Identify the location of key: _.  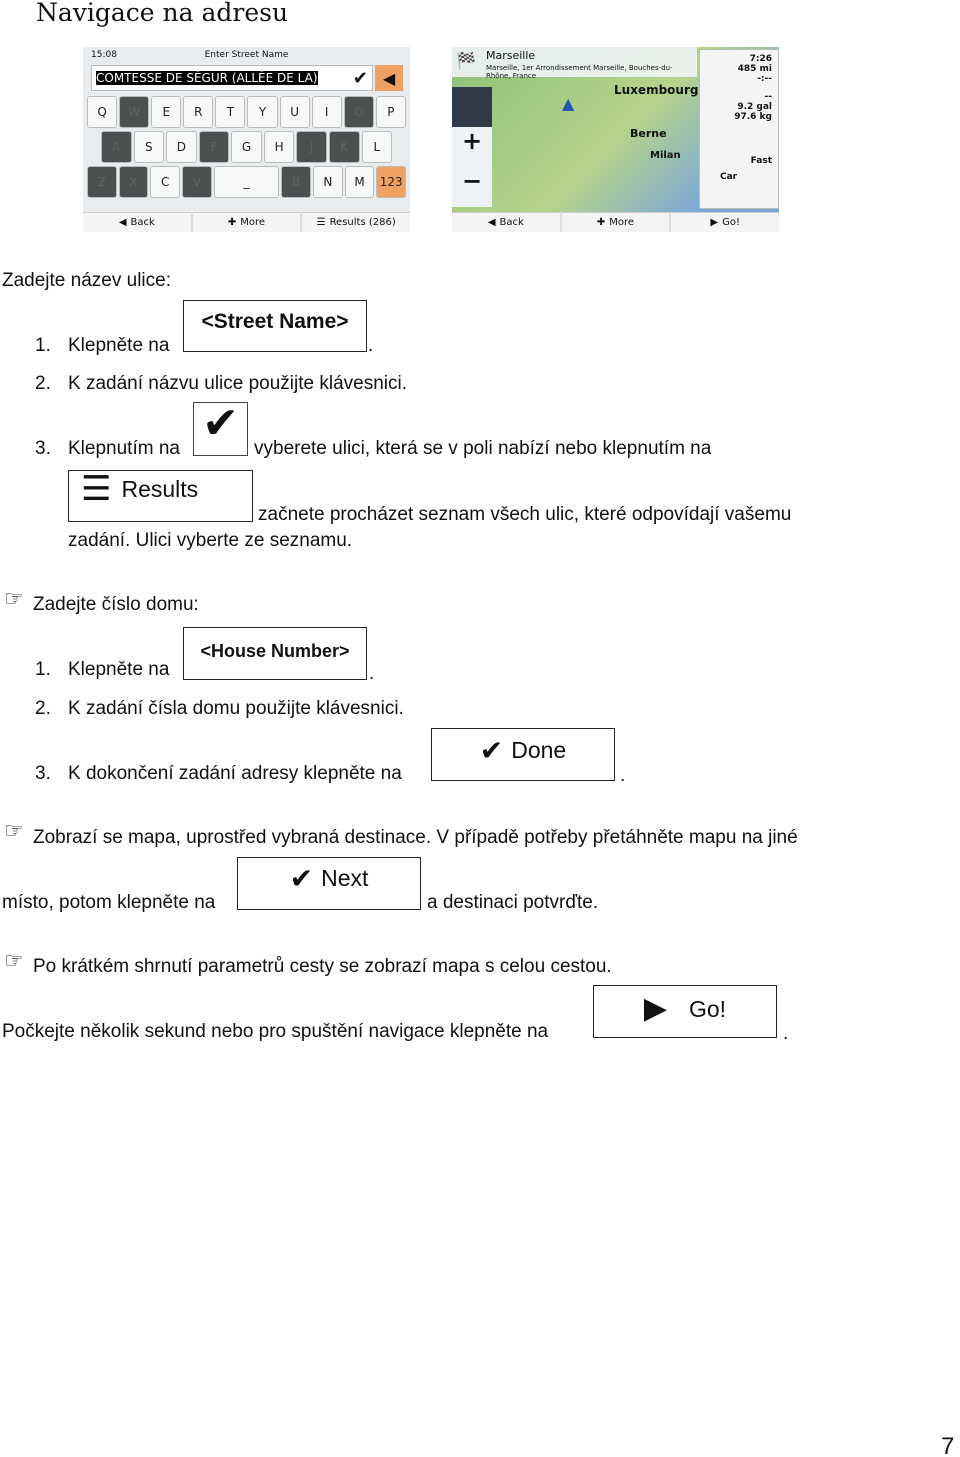
(246, 182).